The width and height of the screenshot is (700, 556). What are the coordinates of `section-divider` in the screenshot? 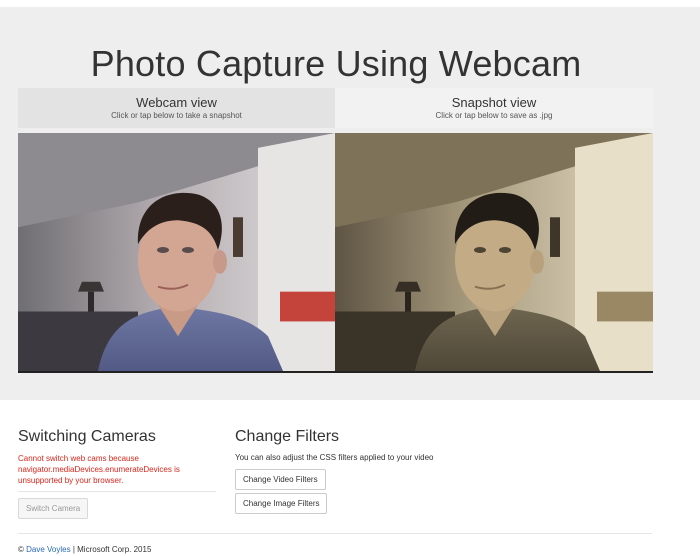 It's located at (117, 491).